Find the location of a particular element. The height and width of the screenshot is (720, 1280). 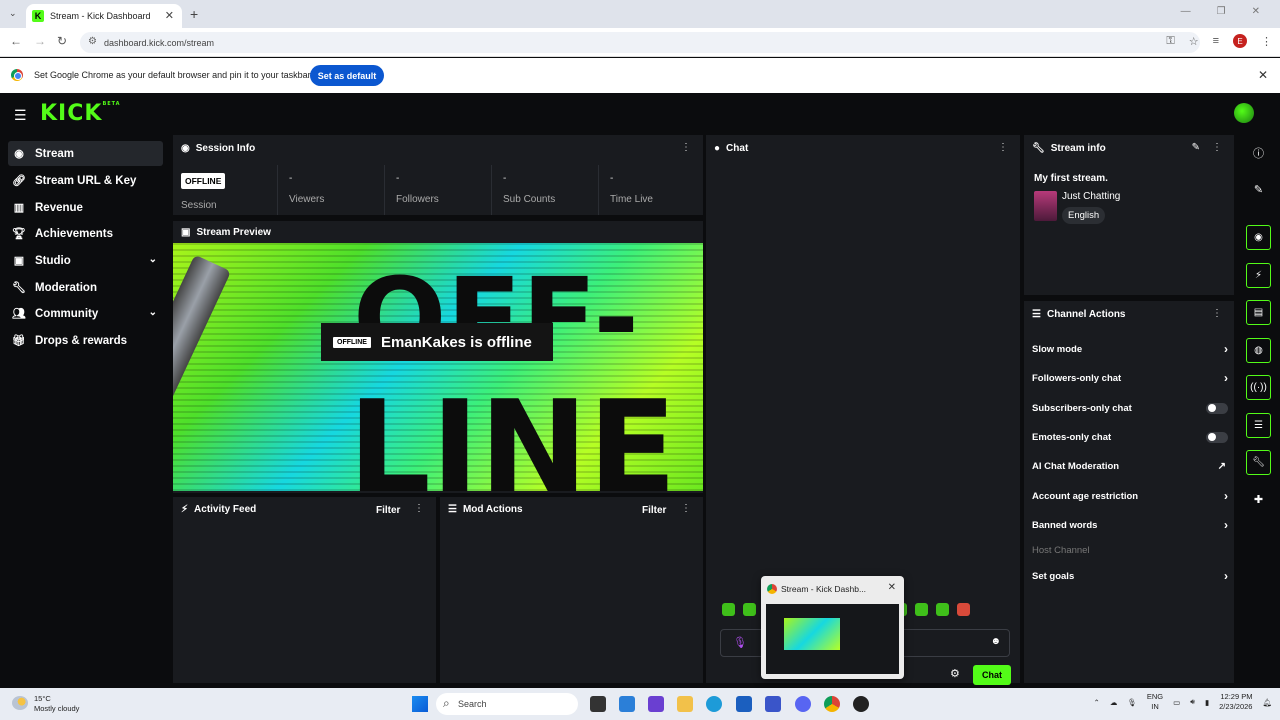

password-key-icon: ⚿ is located at coordinates (1170, 41).